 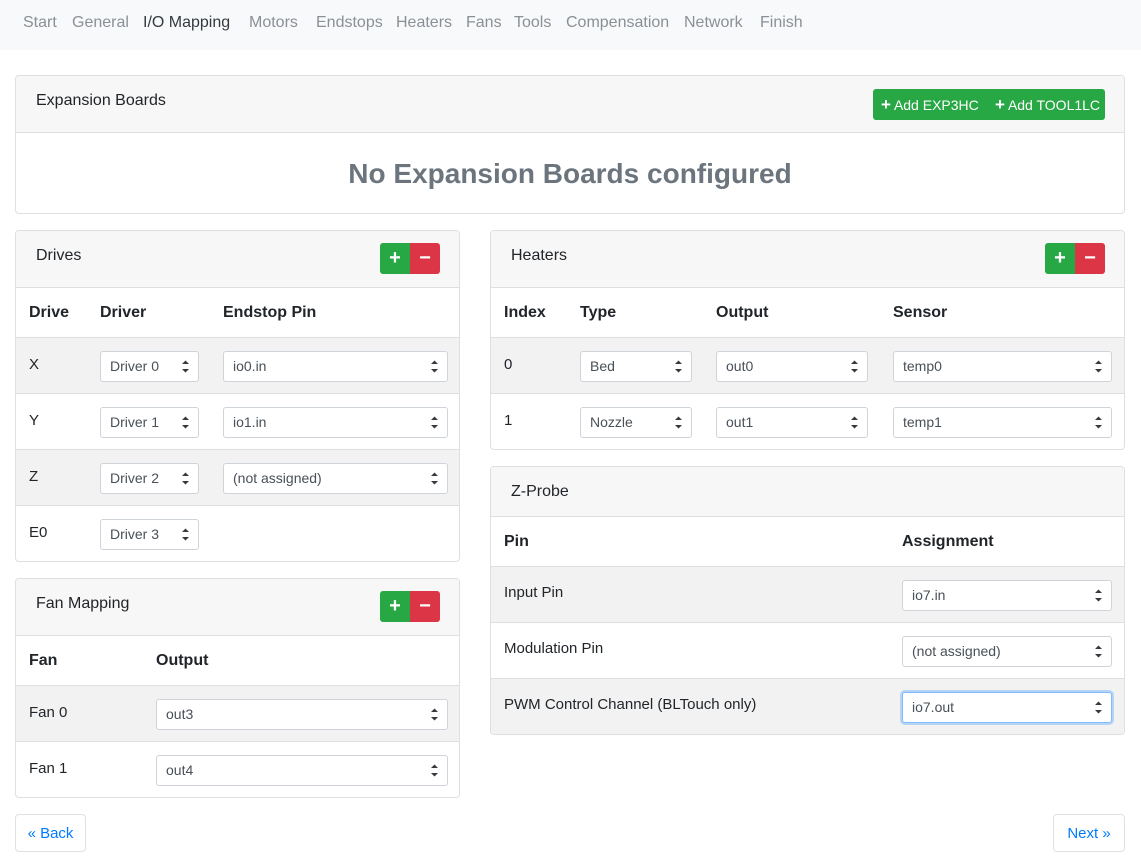 I want to click on heaters-add-remove-group: + −, so click(x=1075, y=258).